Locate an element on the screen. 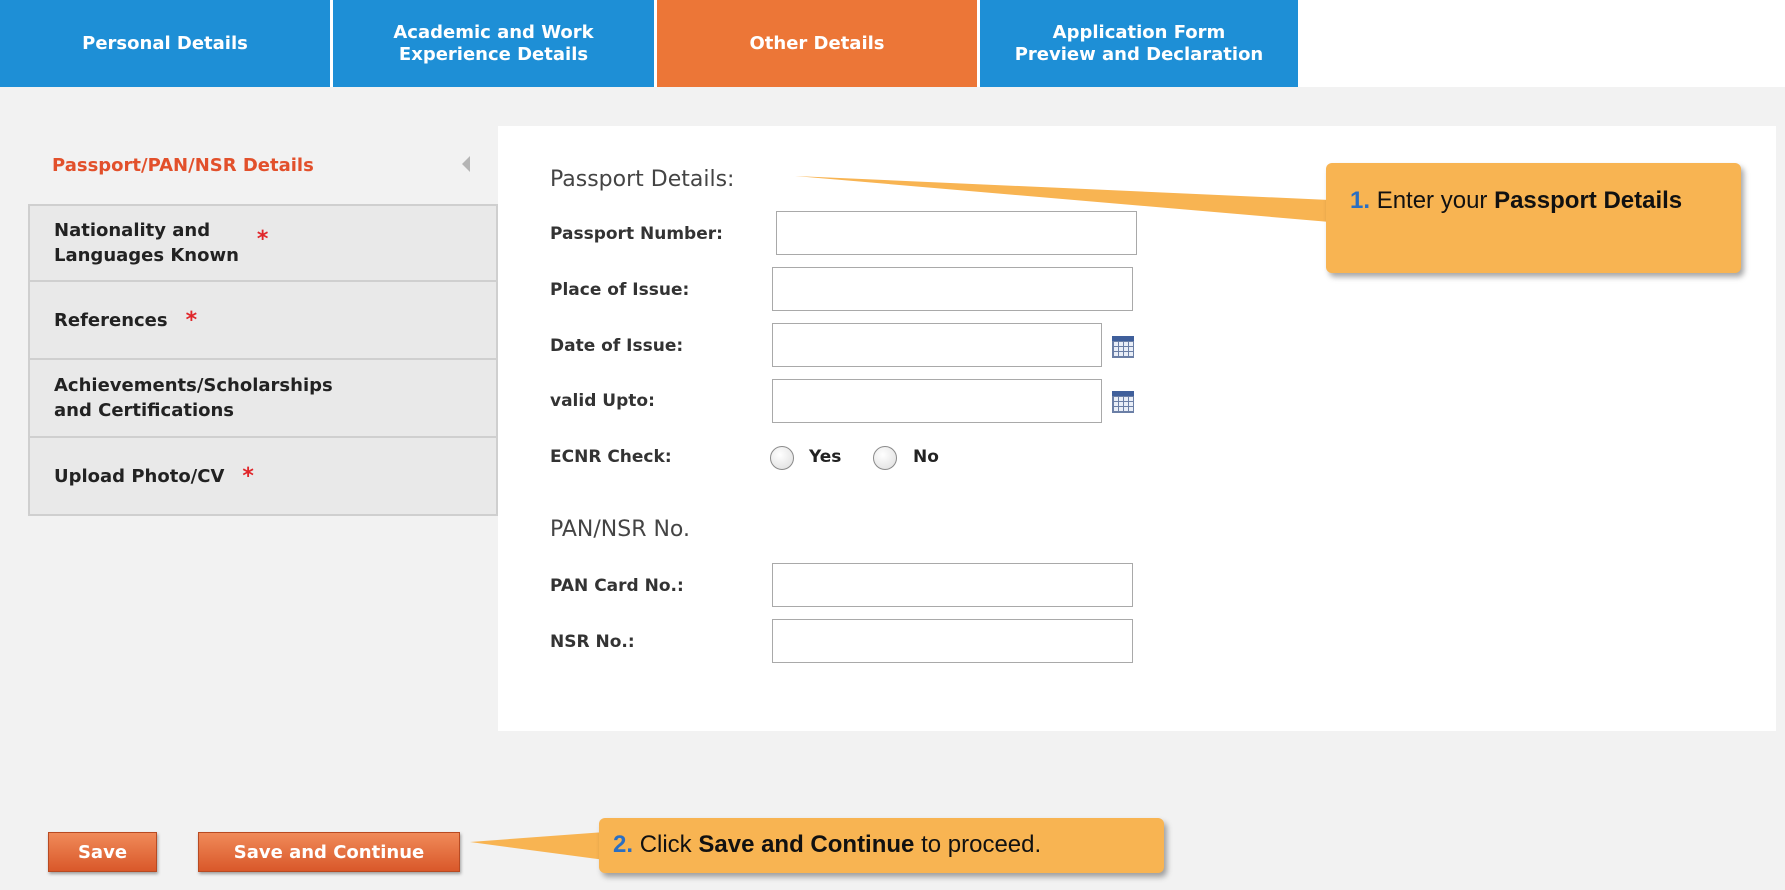 This screenshot has height=890, width=1785. callout-two-pointer is located at coordinates (537, 846).